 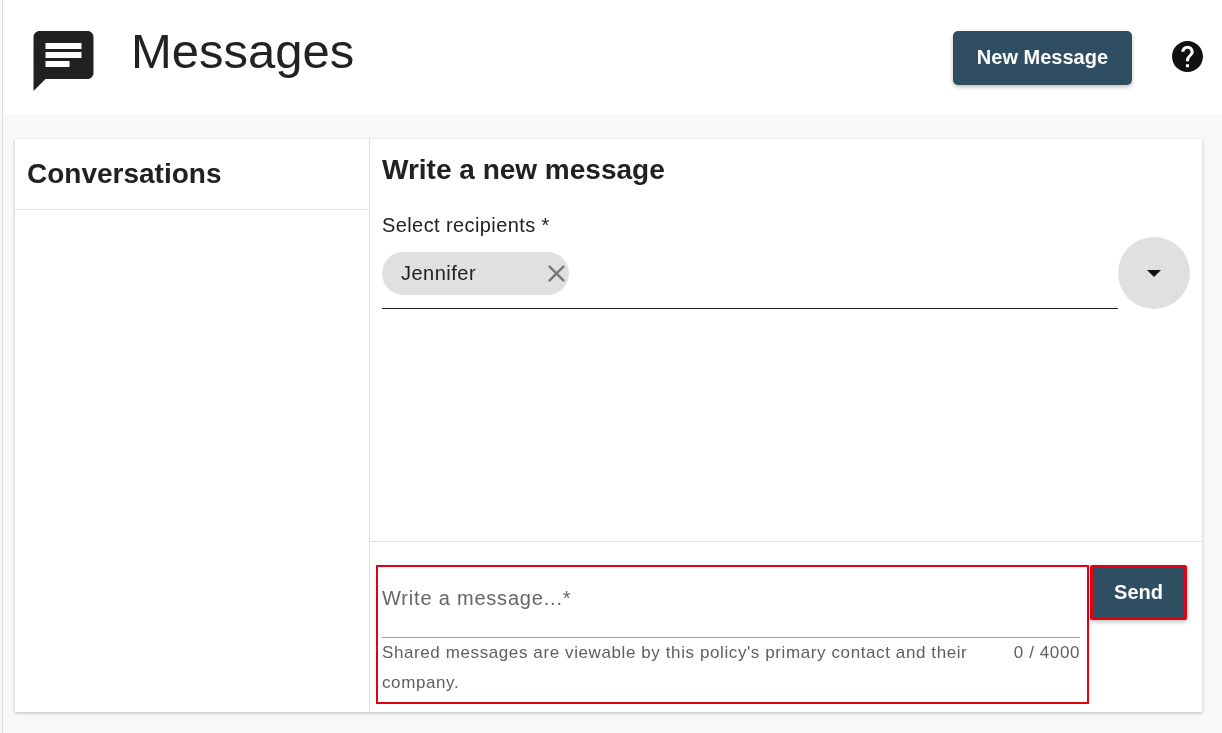 I want to click on chat-bubble-icon, so click(x=63, y=60).